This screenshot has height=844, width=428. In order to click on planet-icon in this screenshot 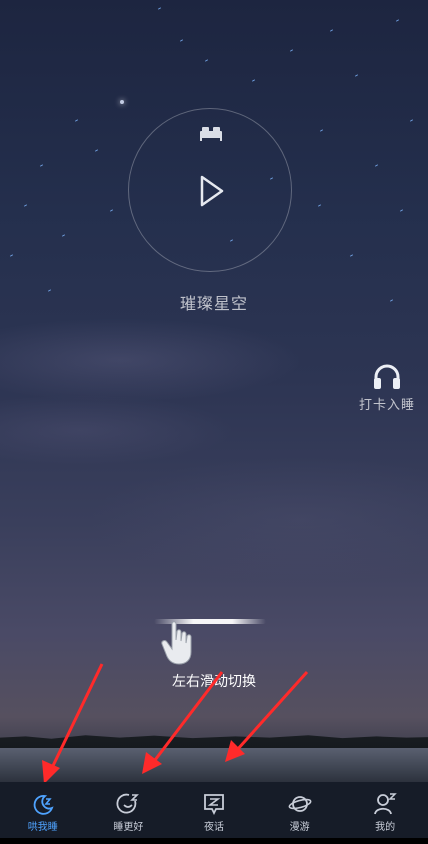, I will do `click(300, 804)`.